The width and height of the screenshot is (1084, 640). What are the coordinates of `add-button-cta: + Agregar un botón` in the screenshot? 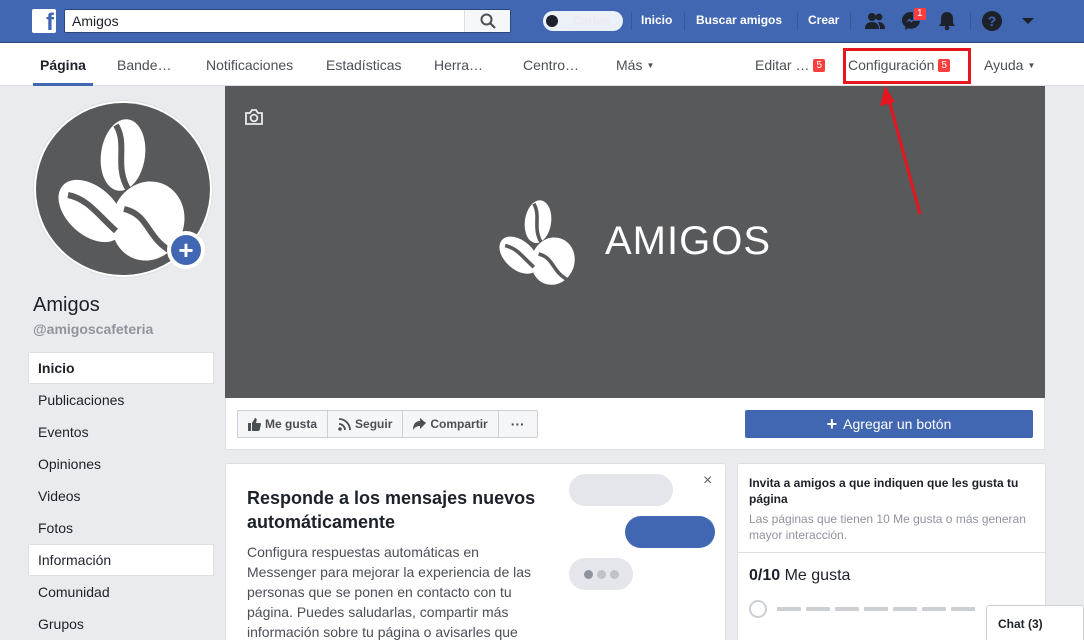 It's located at (889, 424).